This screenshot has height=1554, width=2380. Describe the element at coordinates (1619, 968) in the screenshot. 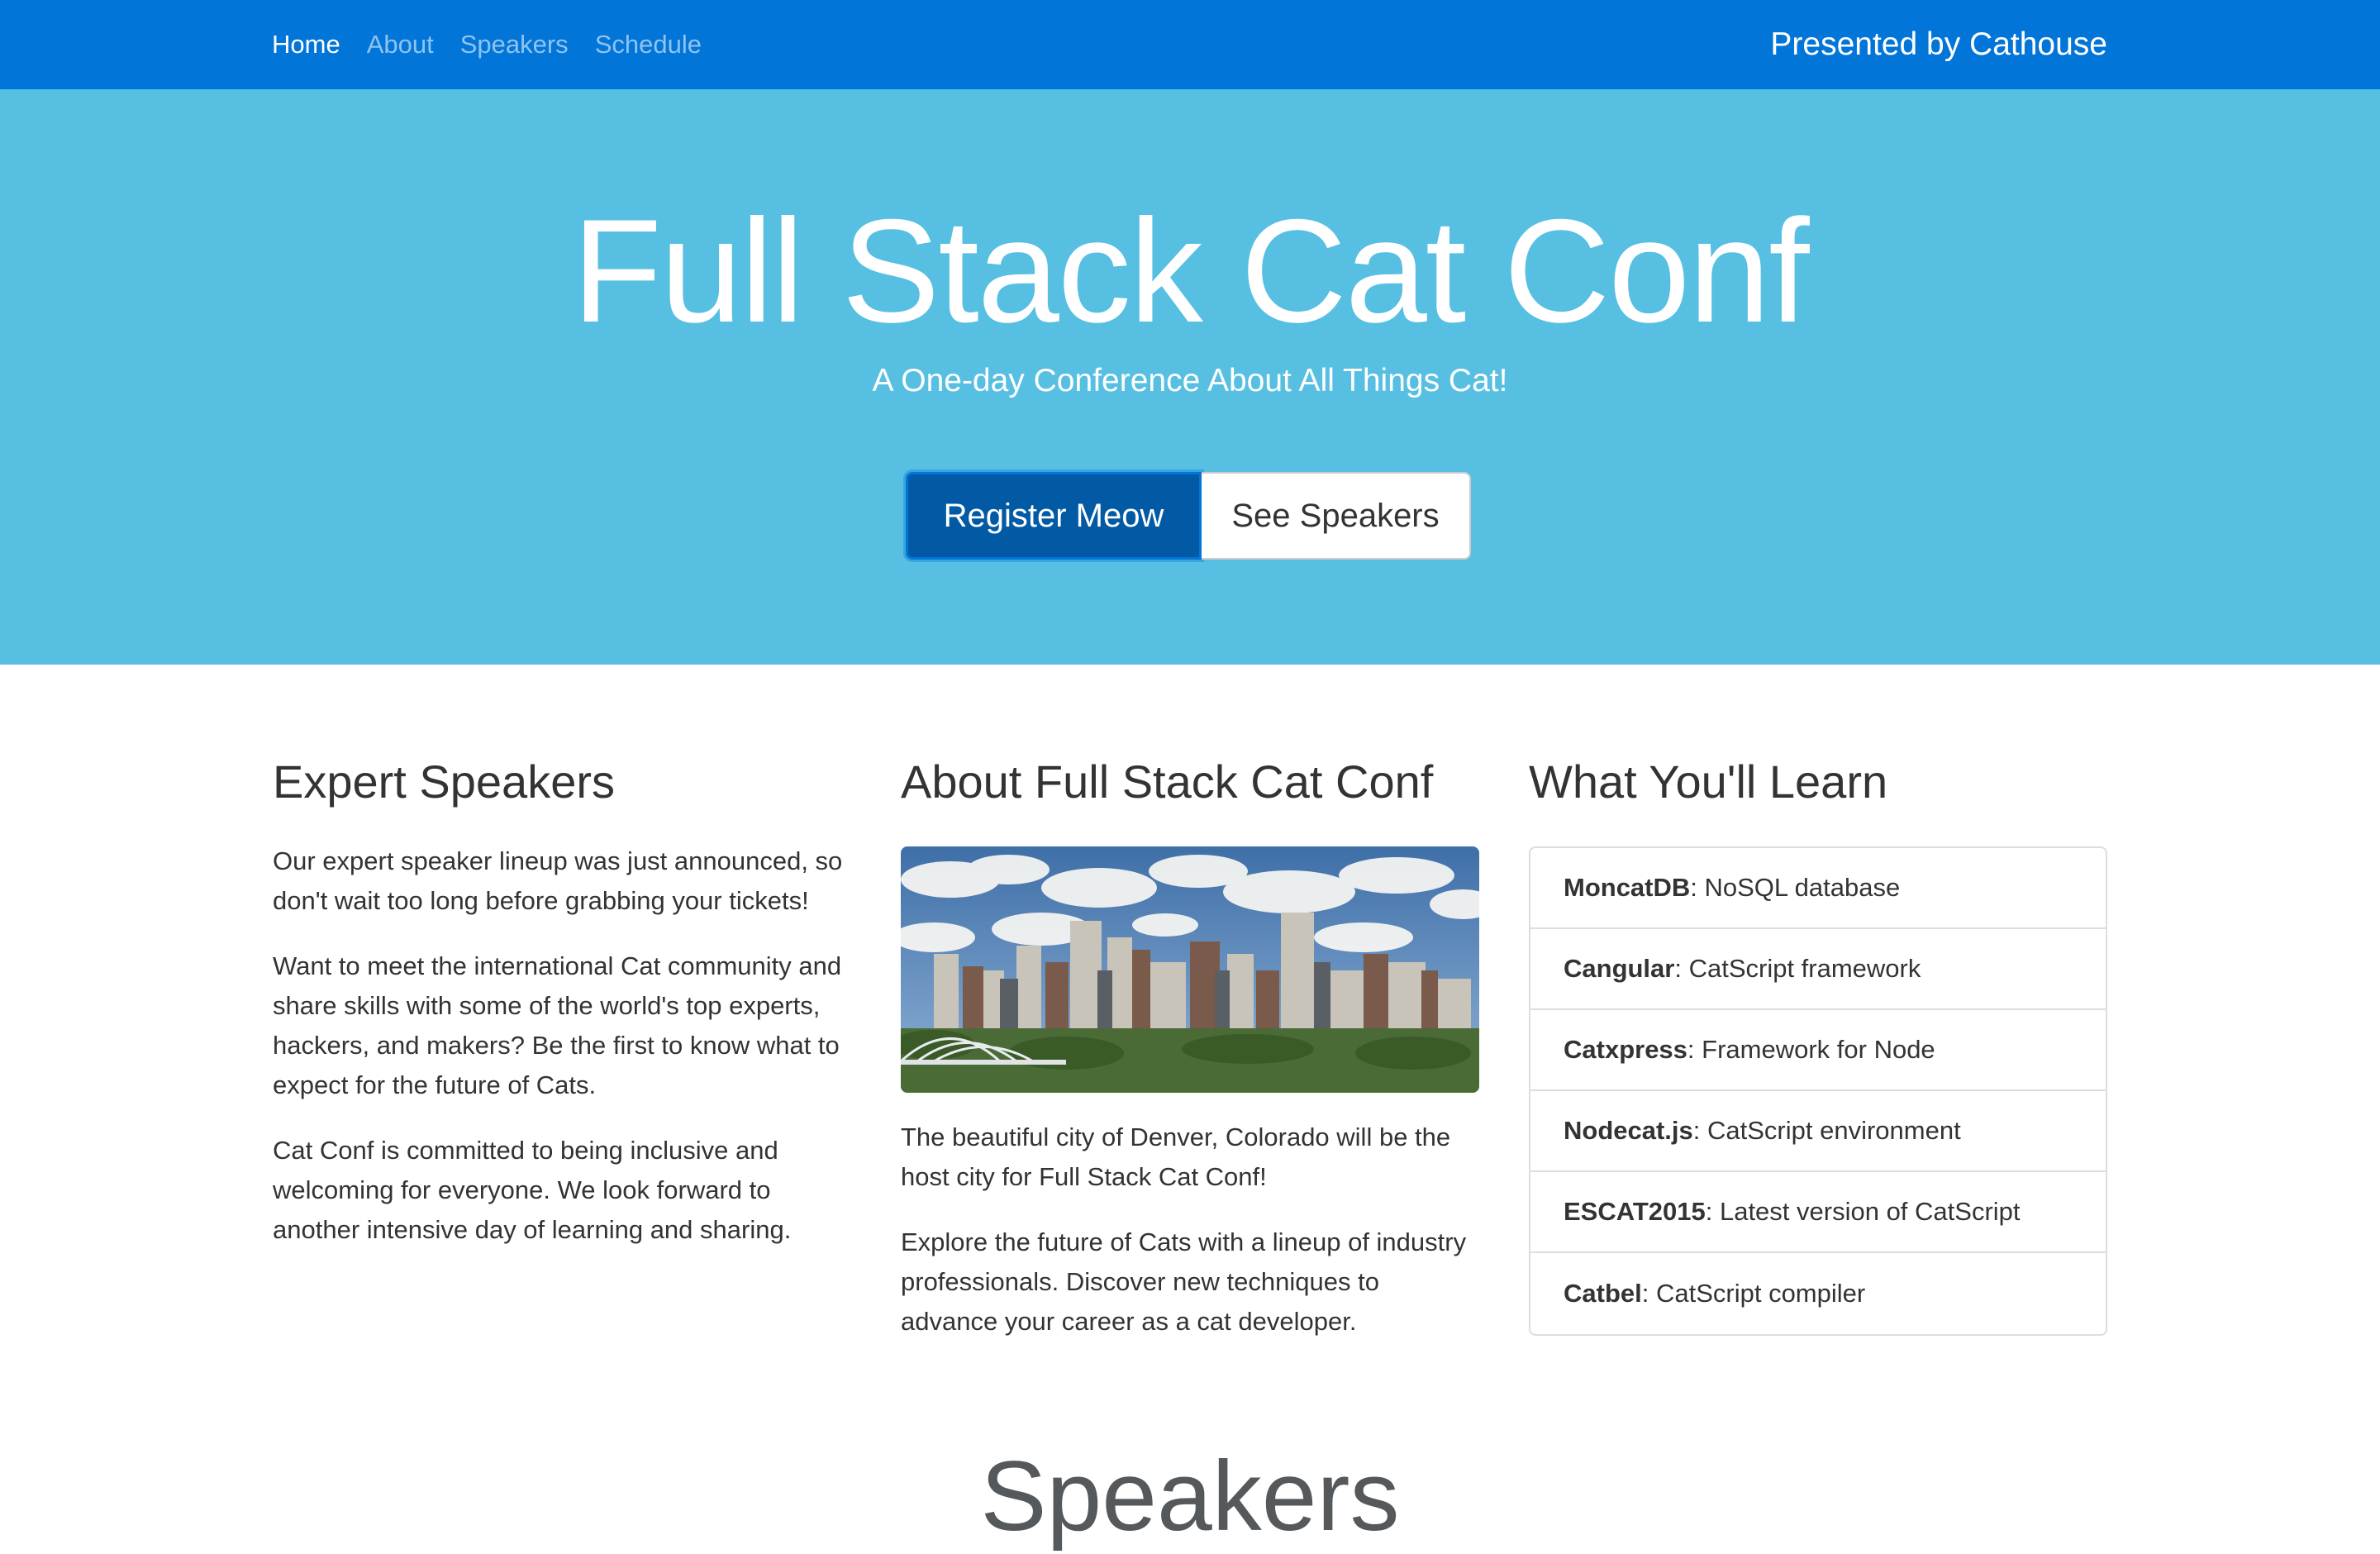

I see `list-item-name: Cangular` at that location.